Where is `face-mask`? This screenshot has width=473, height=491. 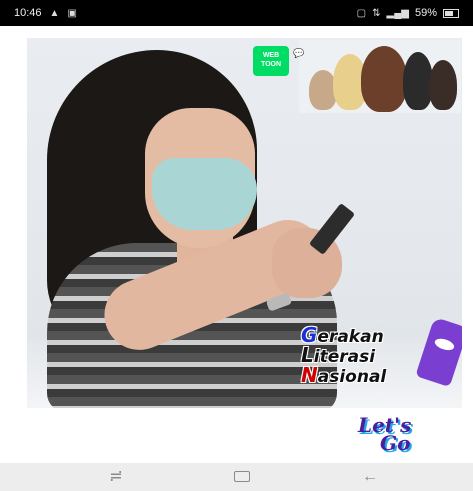 face-mask is located at coordinates (204, 194).